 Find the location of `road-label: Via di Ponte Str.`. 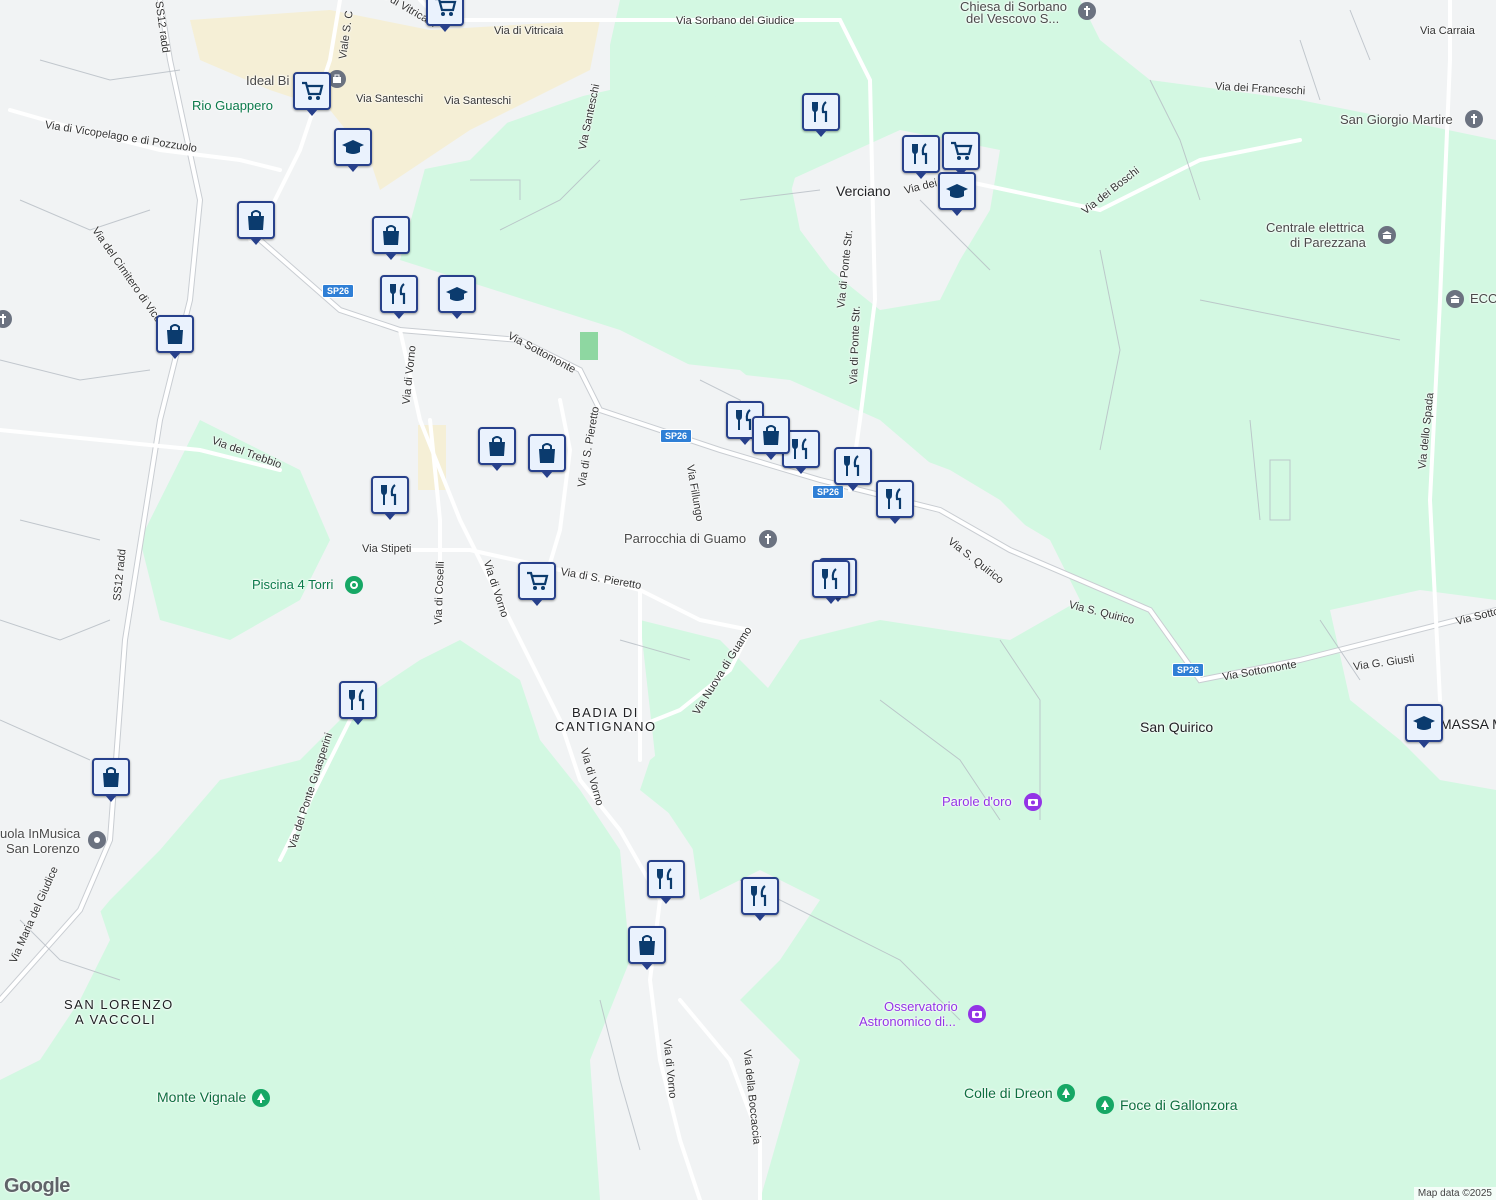

road-label: Via di Ponte Str. is located at coordinates (855, 345).